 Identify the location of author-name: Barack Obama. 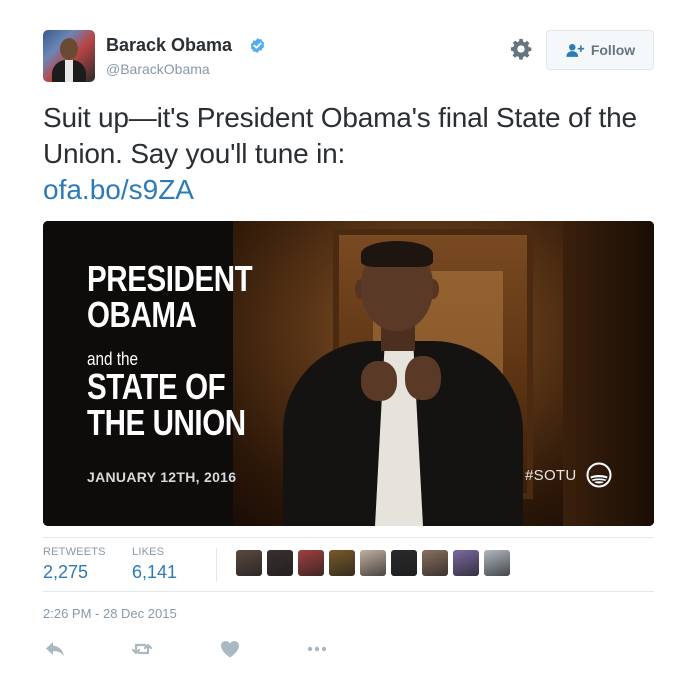
(169, 45).